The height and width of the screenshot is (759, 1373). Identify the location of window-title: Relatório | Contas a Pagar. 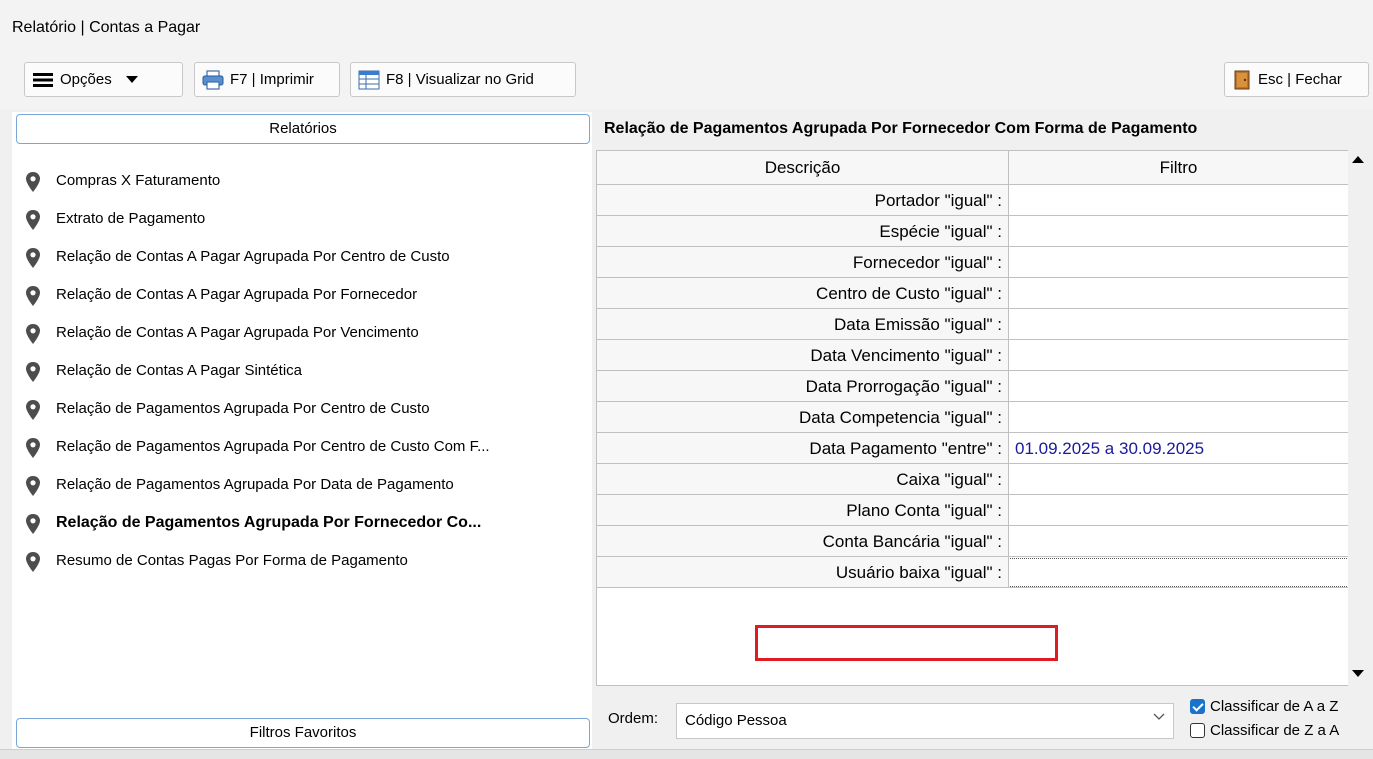
(106, 27).